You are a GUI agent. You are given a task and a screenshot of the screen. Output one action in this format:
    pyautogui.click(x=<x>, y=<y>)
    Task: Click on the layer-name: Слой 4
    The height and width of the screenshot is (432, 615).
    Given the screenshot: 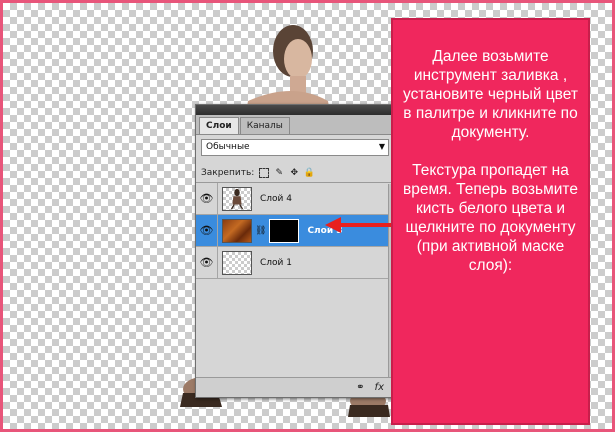 What is the action you would take?
    pyautogui.click(x=276, y=198)
    